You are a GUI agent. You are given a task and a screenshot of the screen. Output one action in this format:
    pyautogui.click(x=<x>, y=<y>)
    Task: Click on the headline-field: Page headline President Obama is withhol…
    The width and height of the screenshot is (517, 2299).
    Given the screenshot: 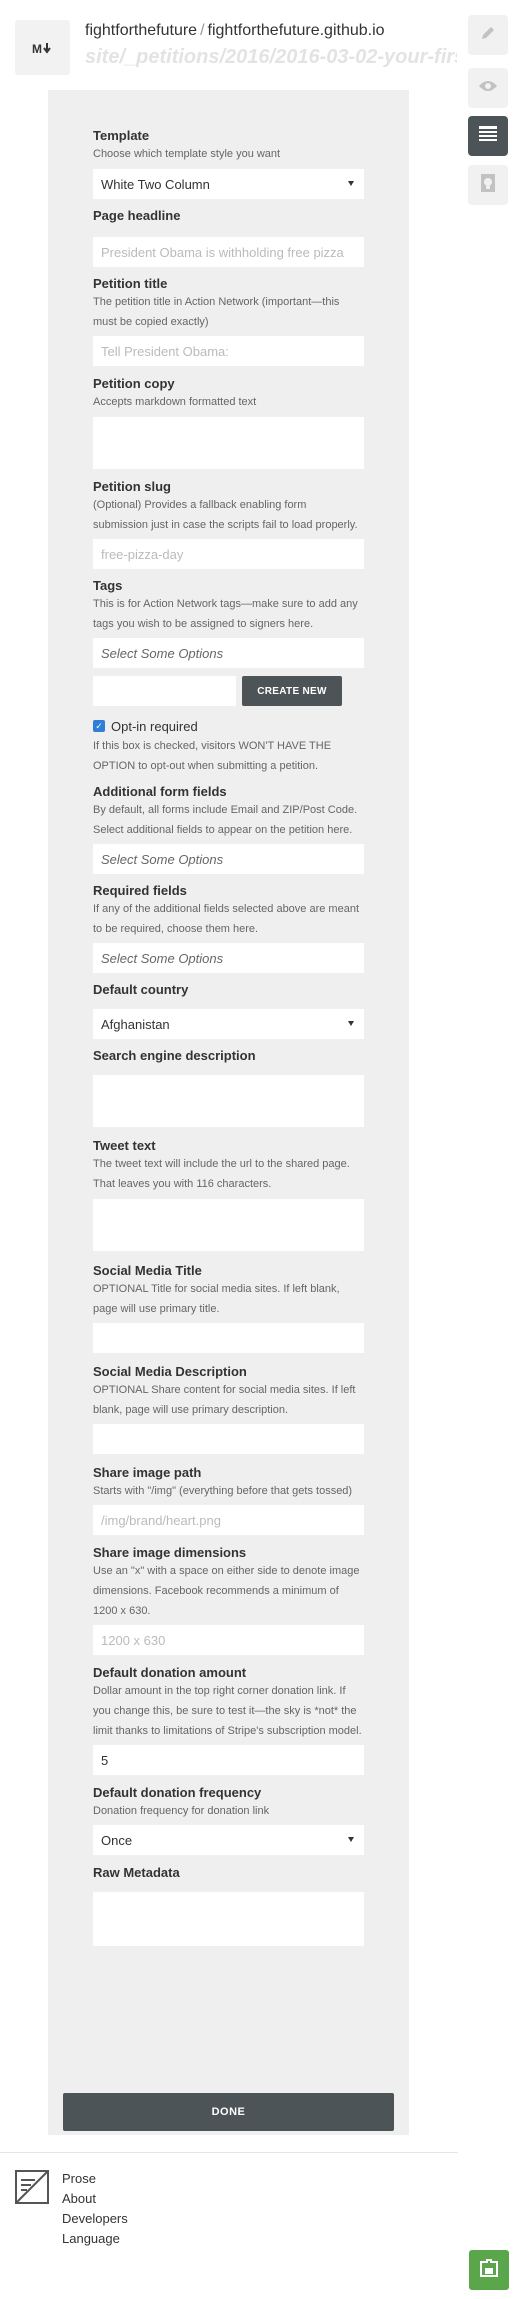 What is the action you would take?
    pyautogui.click(x=228, y=237)
    